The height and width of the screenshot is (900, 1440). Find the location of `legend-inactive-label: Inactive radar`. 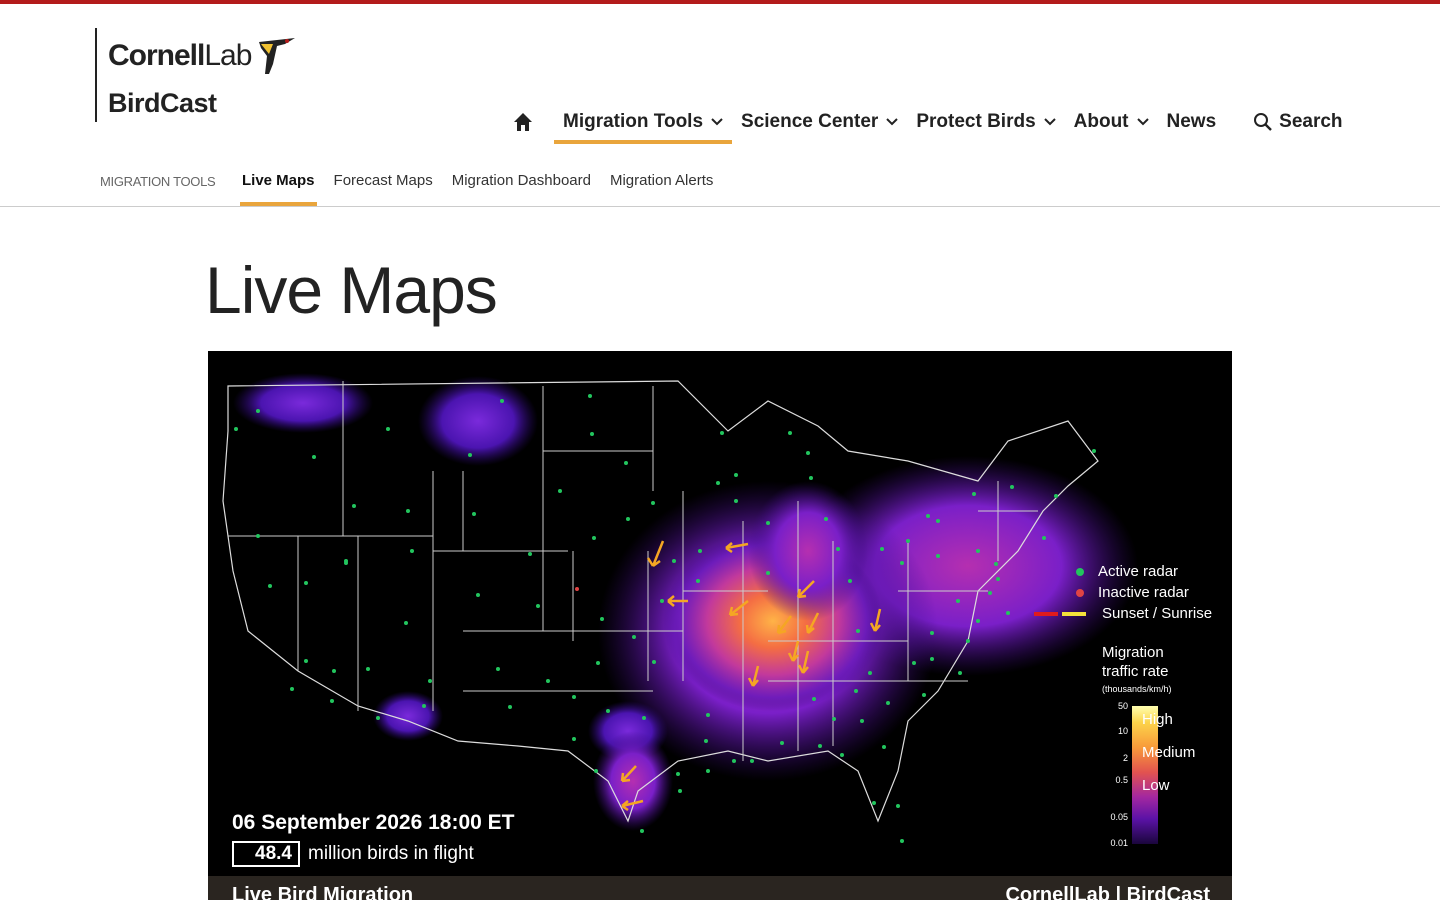

legend-inactive-label: Inactive radar is located at coordinates (1143, 592).